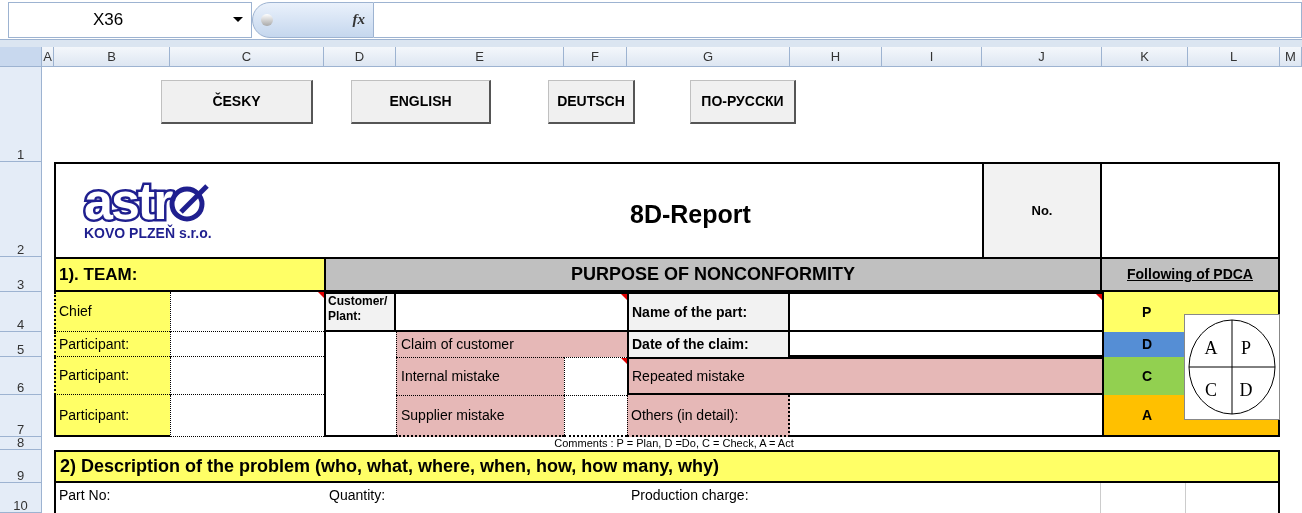 The height and width of the screenshot is (513, 1302). Describe the element at coordinates (360, 57) in the screenshot. I see `column-header: D` at that location.